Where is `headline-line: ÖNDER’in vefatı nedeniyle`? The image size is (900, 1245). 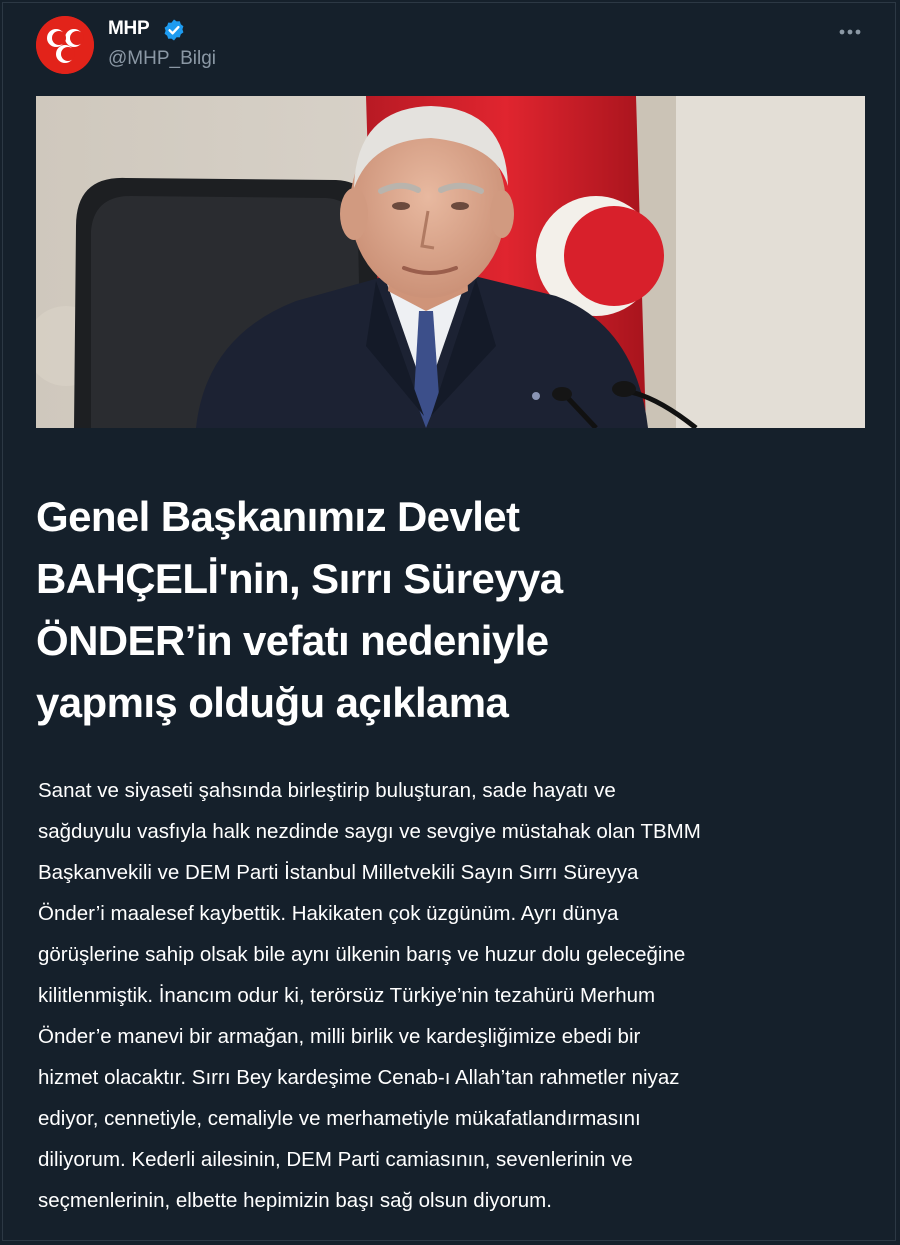
headline-line: ÖNDER’in vefatı nedeniyle is located at coordinates (292, 640).